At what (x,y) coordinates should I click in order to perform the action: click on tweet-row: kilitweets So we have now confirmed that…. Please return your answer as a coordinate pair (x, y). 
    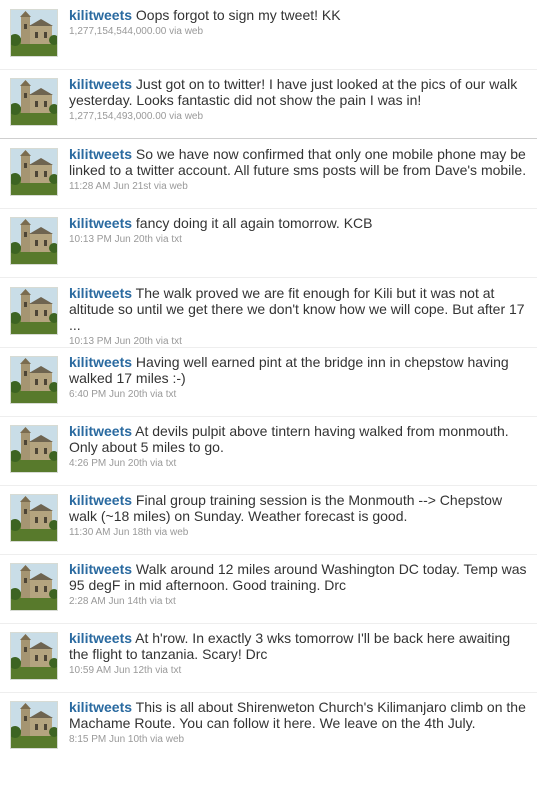
    Looking at the image, I should click on (268, 174).